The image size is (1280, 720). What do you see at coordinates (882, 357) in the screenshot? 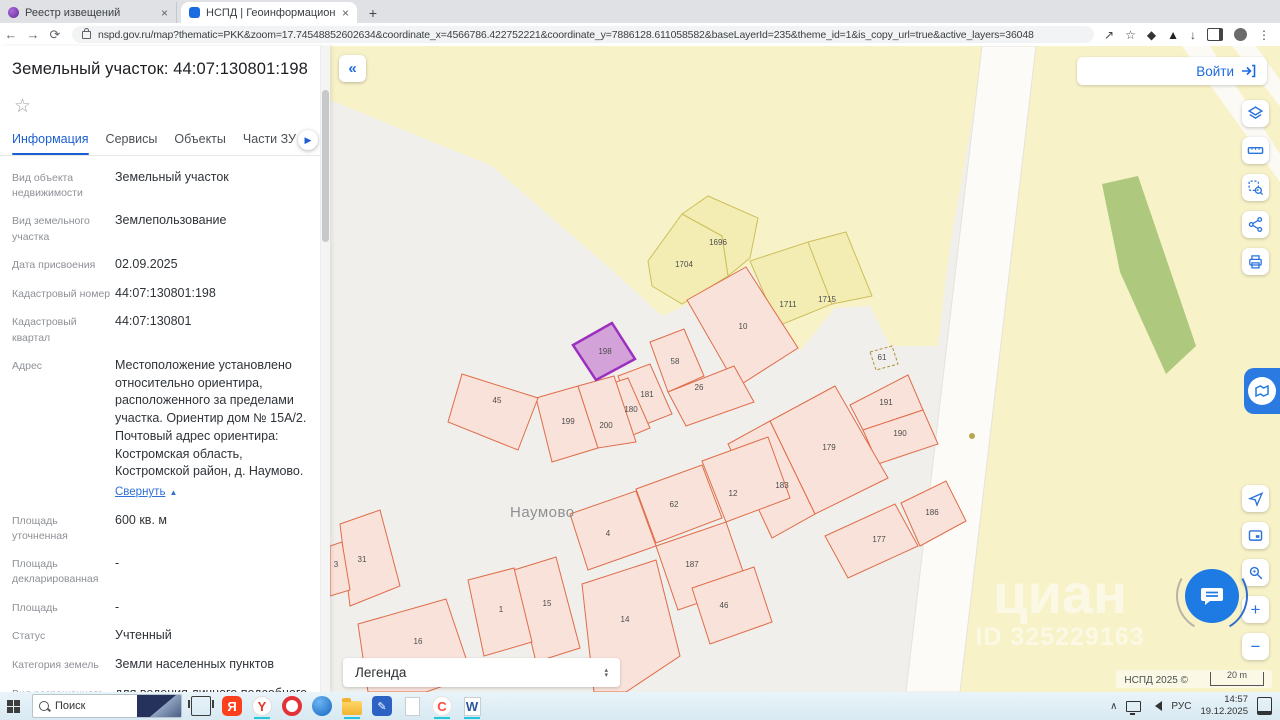
I see `parcel-number-label: 61` at bounding box center [882, 357].